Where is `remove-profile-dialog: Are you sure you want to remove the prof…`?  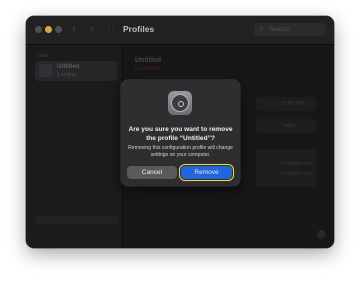
remove-profile-dialog: Are you sure you want to remove the prof… is located at coordinates (180, 133).